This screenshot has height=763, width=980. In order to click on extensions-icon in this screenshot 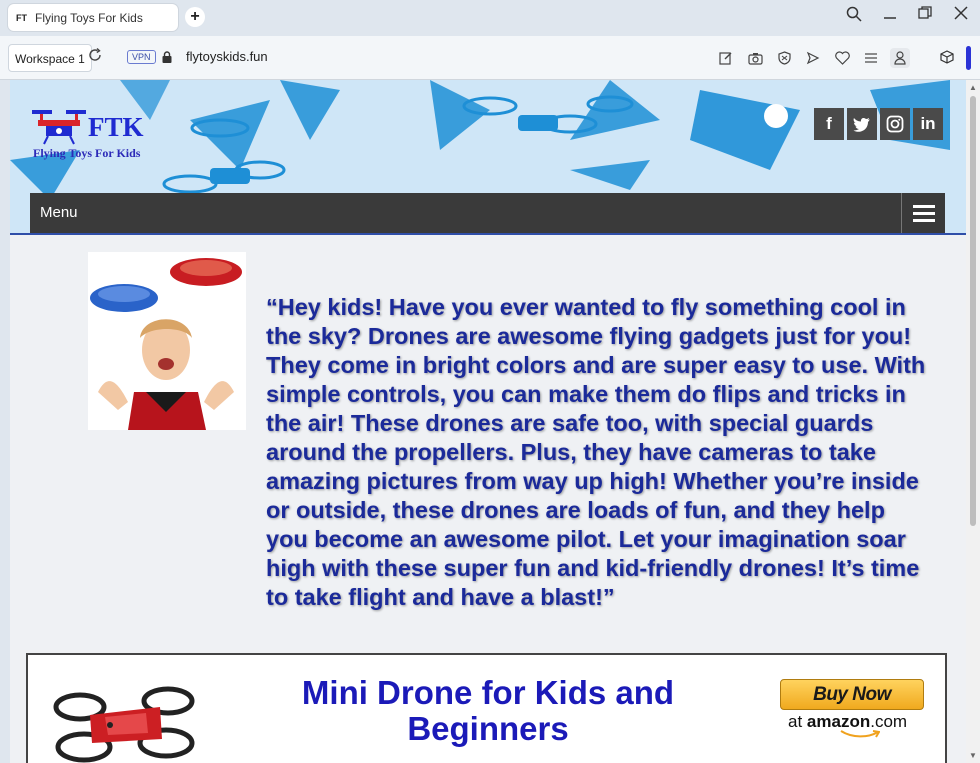, I will do `click(947, 57)`.